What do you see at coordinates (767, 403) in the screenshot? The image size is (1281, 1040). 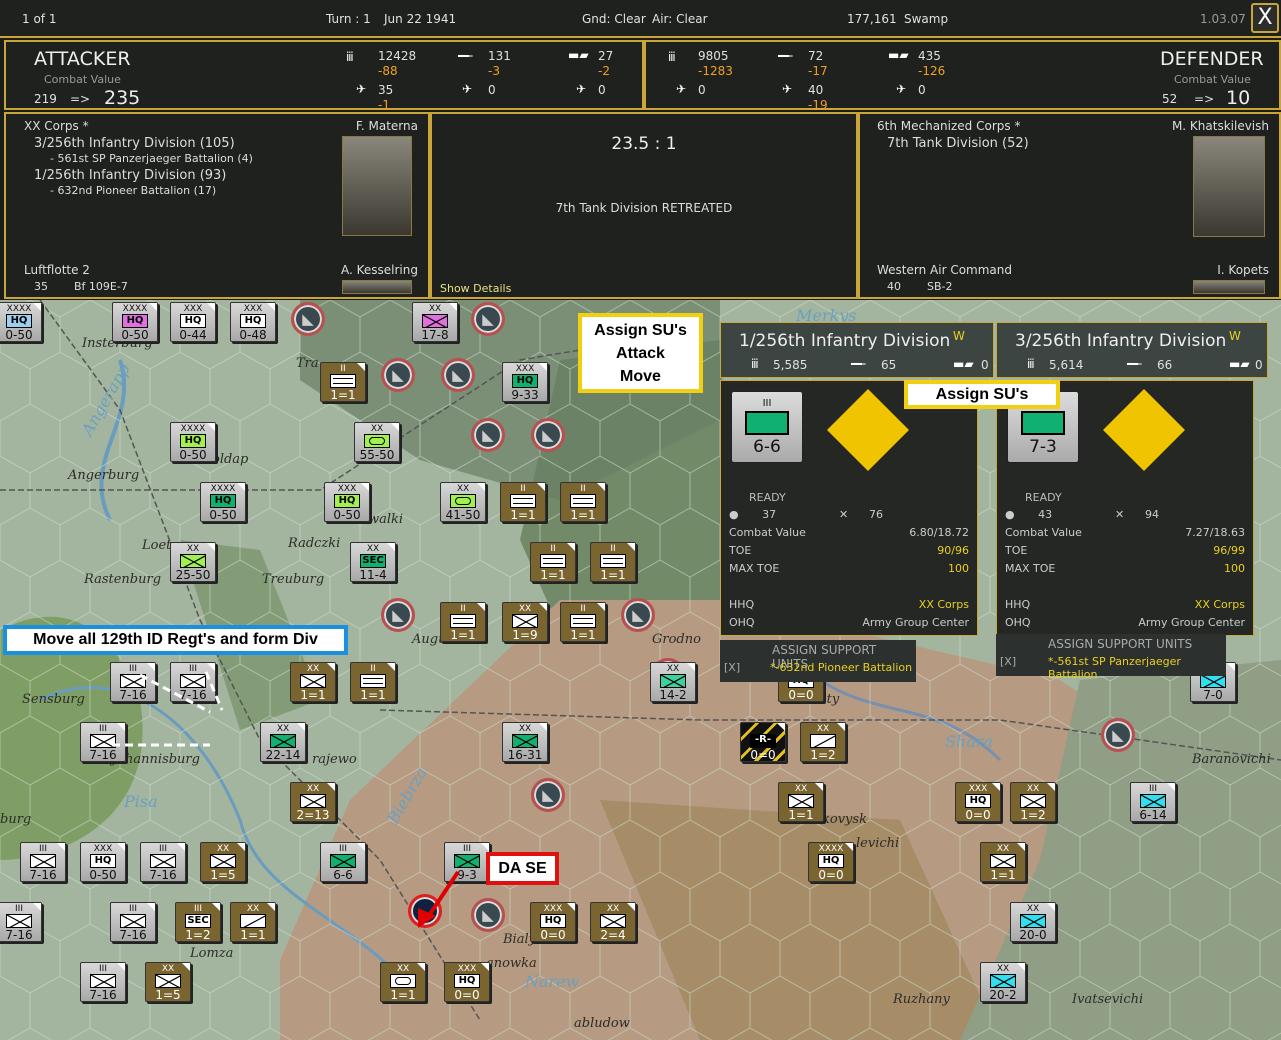 I see `unit-size: III` at bounding box center [767, 403].